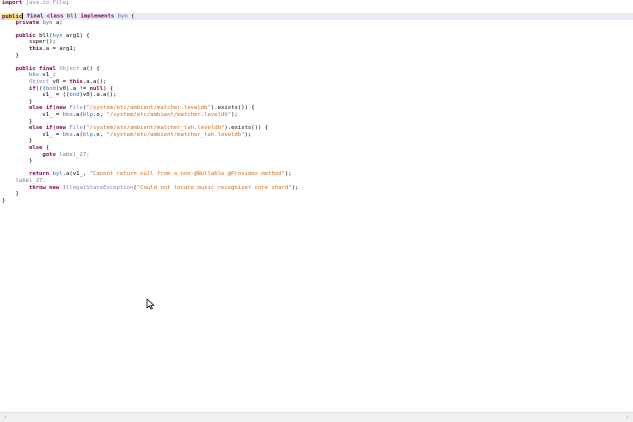  What do you see at coordinates (5, 417) in the screenshot?
I see `scroll-left-arrow-icon: ‹` at bounding box center [5, 417].